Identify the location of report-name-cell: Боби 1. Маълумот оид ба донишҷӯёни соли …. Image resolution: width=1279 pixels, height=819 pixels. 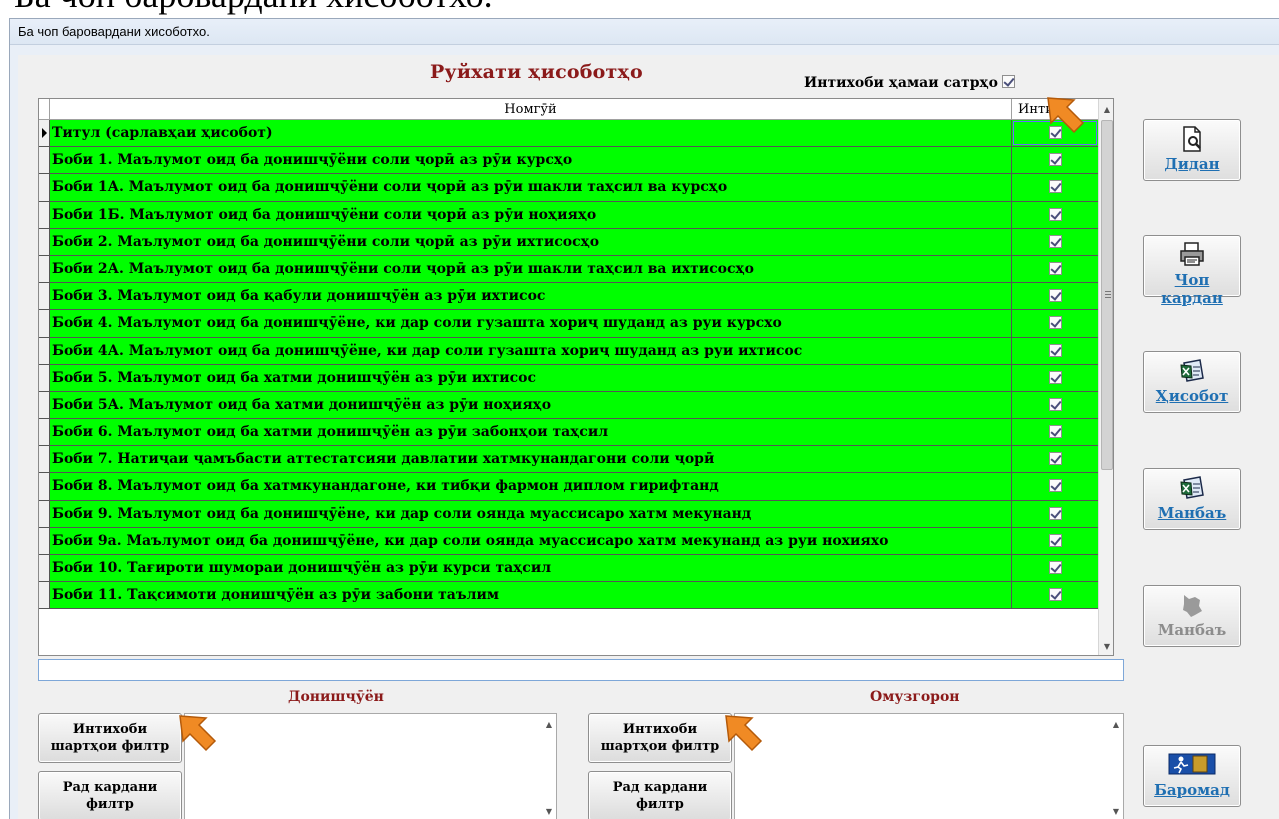
(531, 160).